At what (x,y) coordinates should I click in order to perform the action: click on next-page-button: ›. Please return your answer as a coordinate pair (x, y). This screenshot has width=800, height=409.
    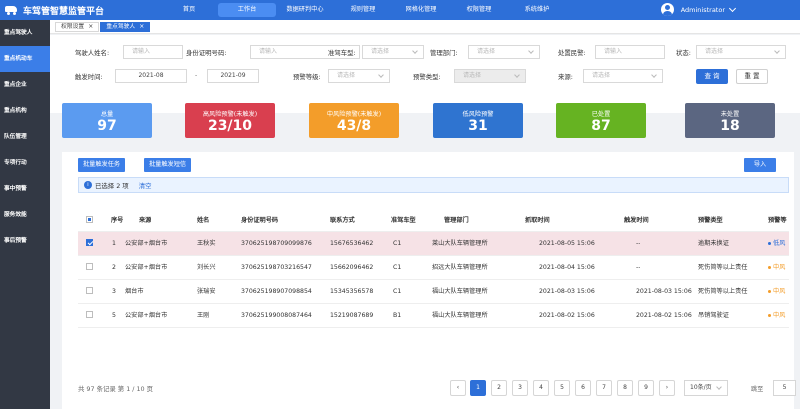
    Looking at the image, I should click on (667, 388).